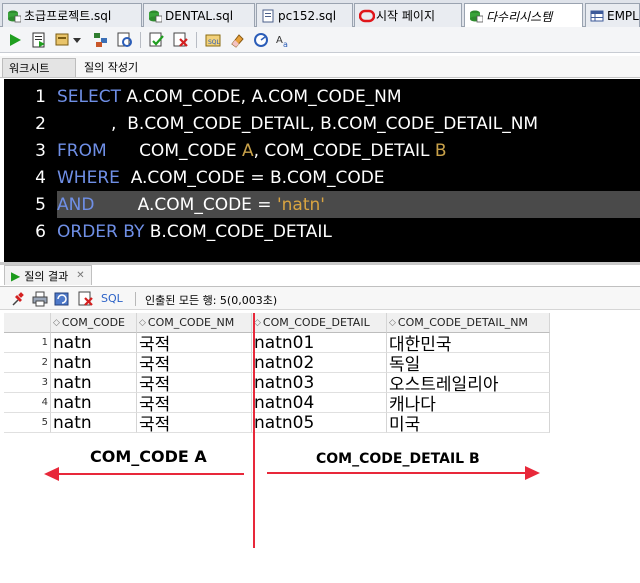 The image size is (640, 583). What do you see at coordinates (82, 150) in the screenshot?
I see `sql-keyword: FROM` at bounding box center [82, 150].